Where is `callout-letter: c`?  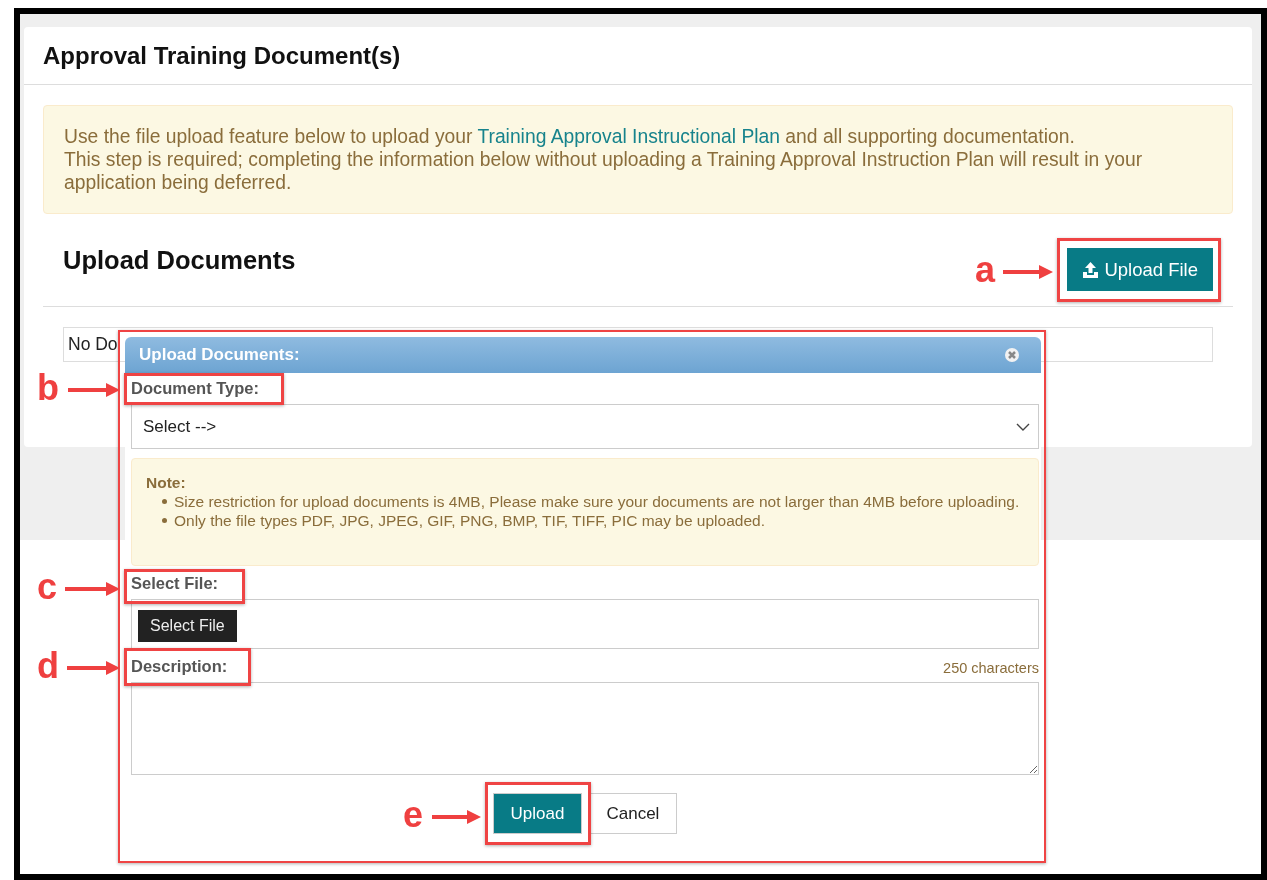 callout-letter: c is located at coordinates (47, 587).